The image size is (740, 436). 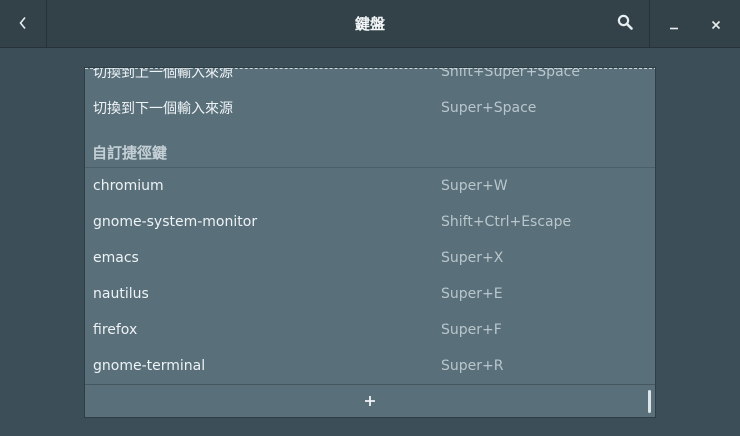 What do you see at coordinates (370, 68) in the screenshot?
I see `scroll-edge` at bounding box center [370, 68].